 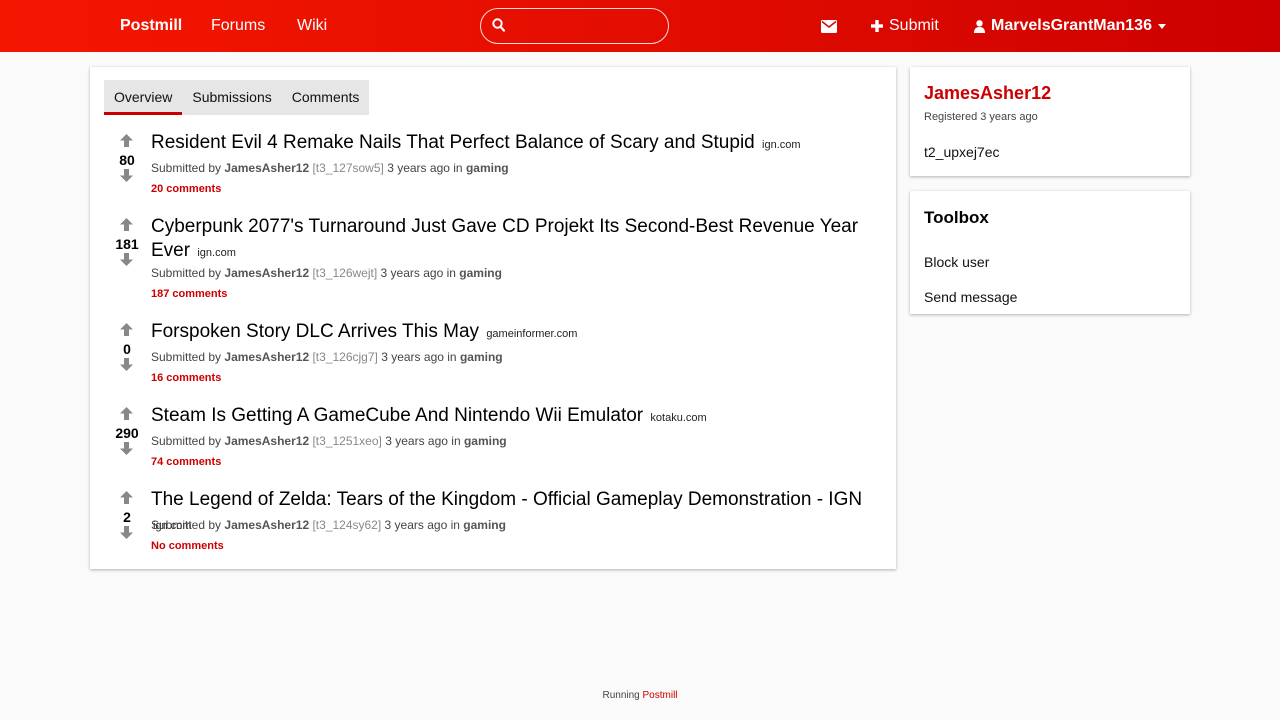 I want to click on vote-score: 290, so click(x=127, y=433).